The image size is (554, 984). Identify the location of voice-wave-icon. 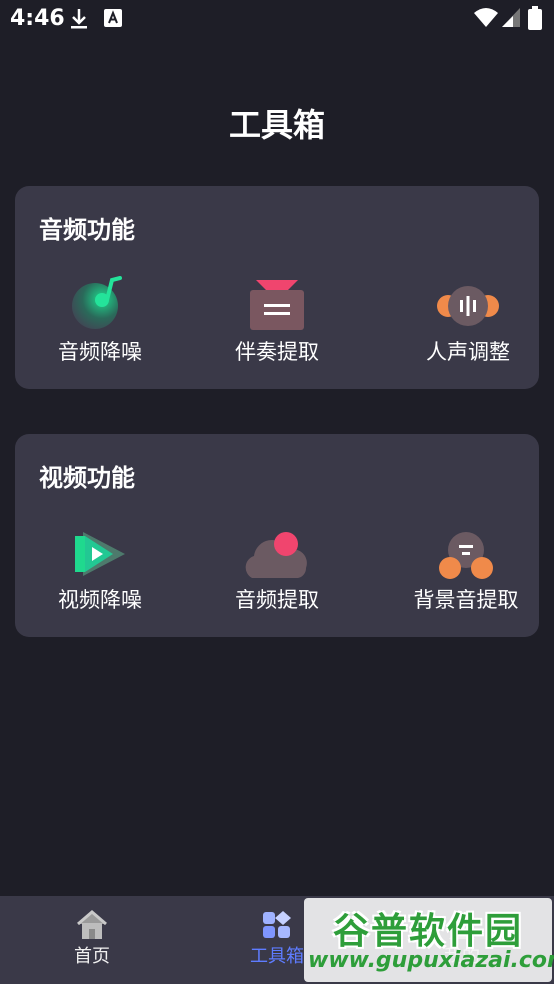
(468, 306).